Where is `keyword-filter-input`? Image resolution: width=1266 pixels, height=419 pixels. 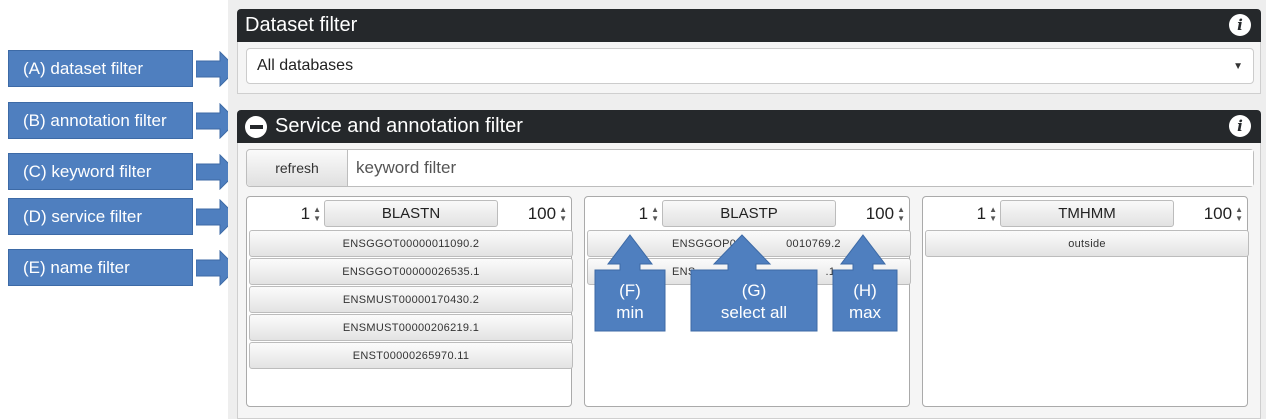
keyword-filter-input is located at coordinates (800, 168).